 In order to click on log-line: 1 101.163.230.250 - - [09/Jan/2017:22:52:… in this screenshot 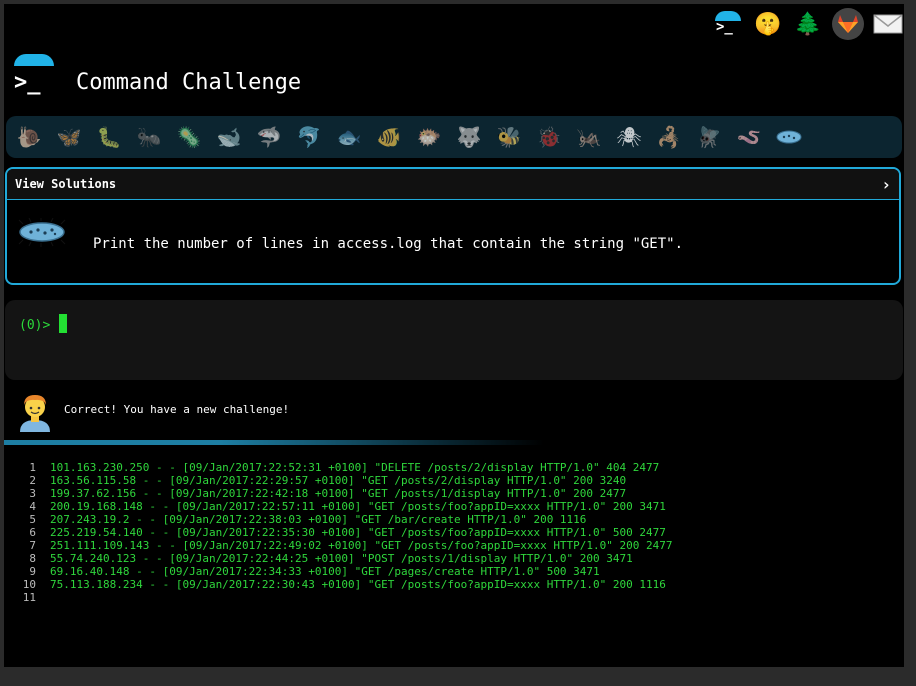, I will do `click(338, 467)`.